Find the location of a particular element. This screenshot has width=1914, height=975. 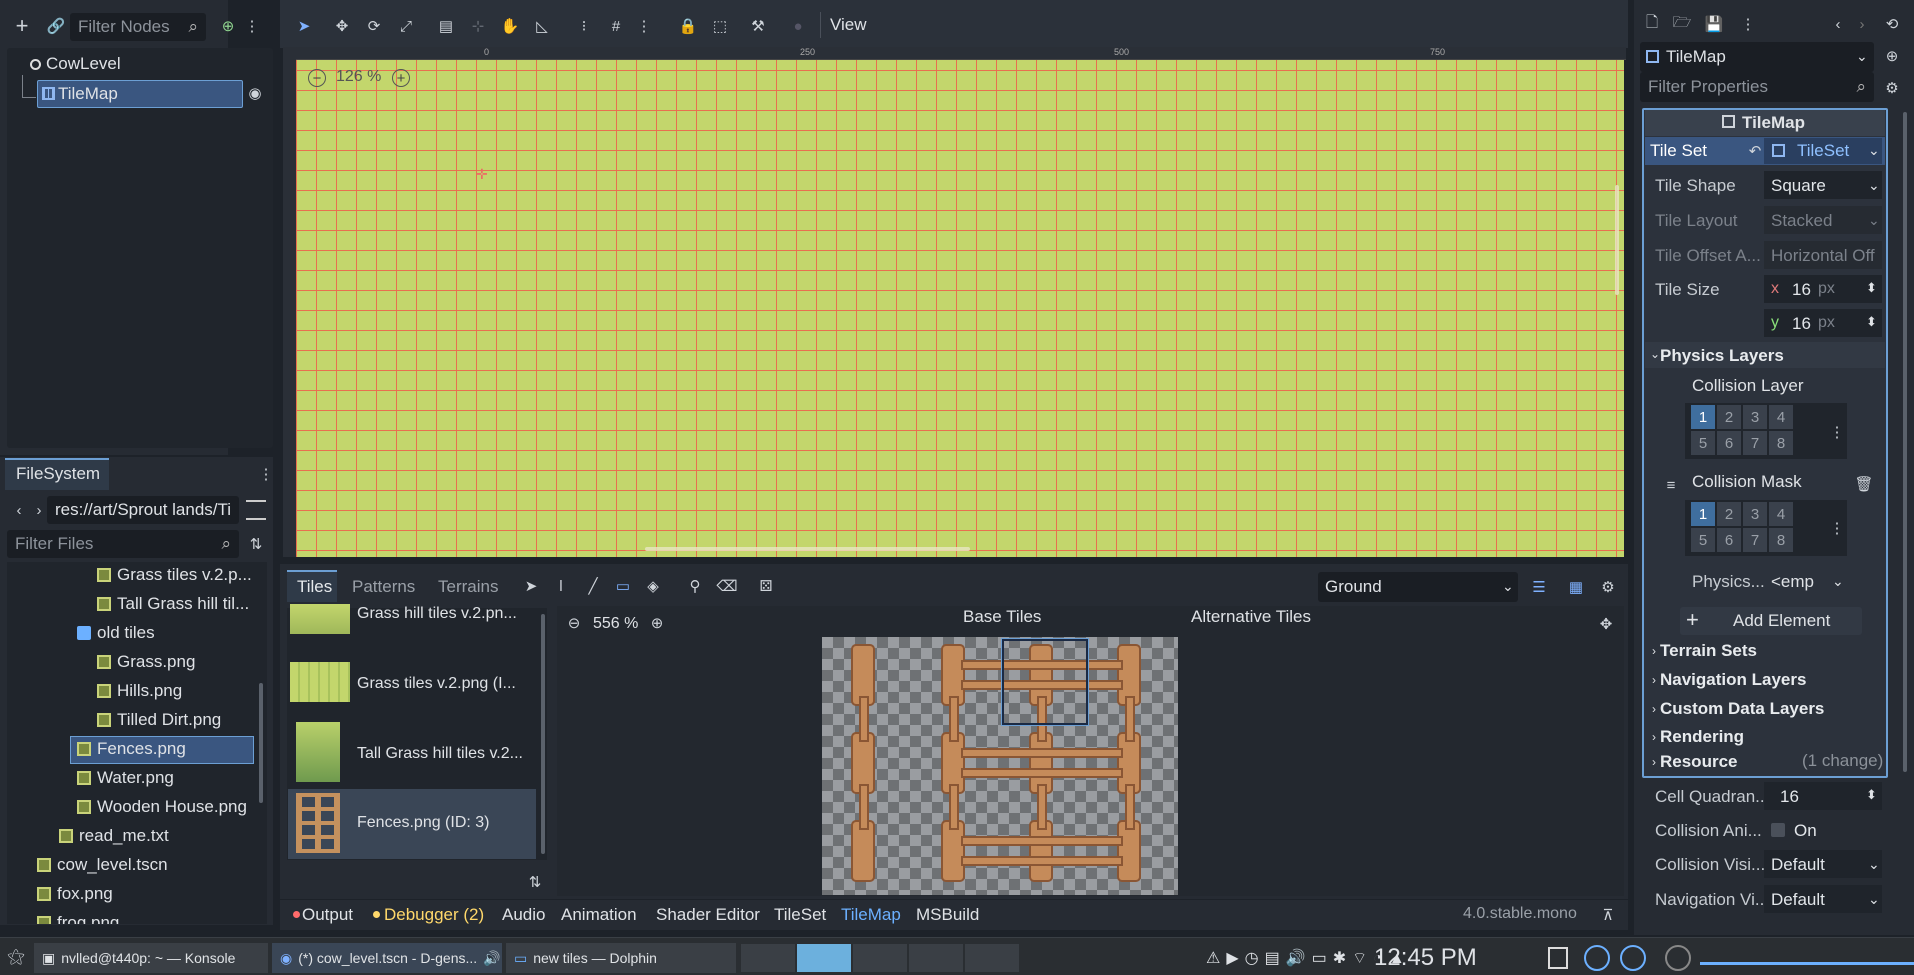

bone-icon: ⚒ is located at coordinates (758, 26).